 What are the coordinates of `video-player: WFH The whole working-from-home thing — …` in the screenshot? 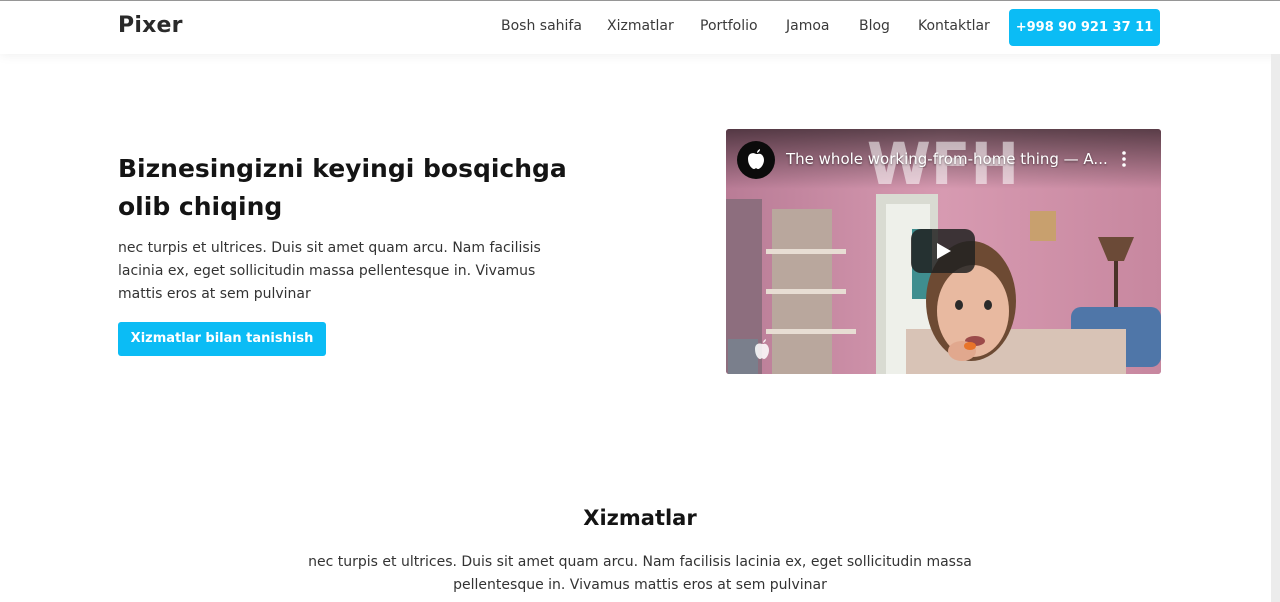 It's located at (943, 251).